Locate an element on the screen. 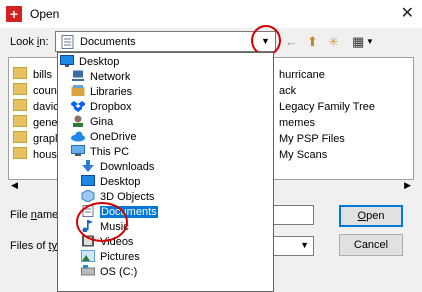 Image resolution: width=422 pixels, height=292 pixels. libraries-icon is located at coordinates (78, 91).